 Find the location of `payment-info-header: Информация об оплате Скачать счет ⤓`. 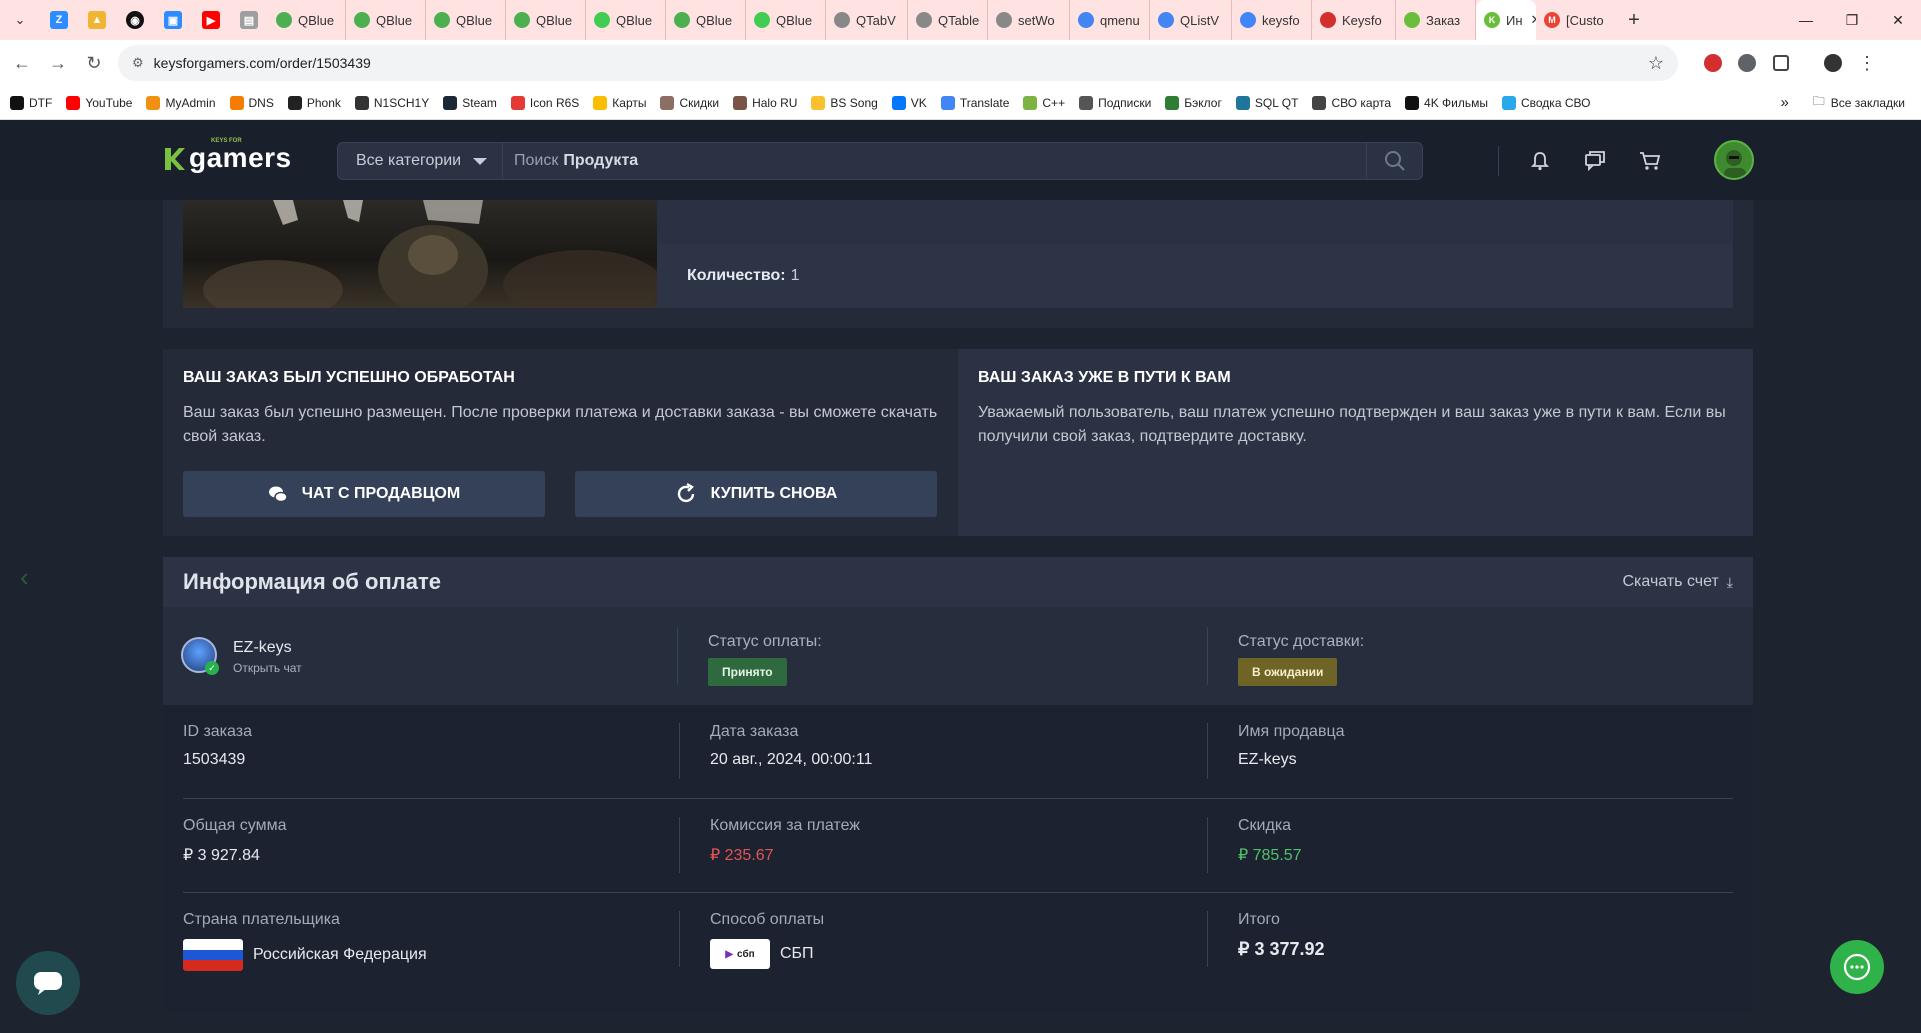

payment-info-header: Информация об оплате Скачать счет ⤓ is located at coordinates (958, 582).